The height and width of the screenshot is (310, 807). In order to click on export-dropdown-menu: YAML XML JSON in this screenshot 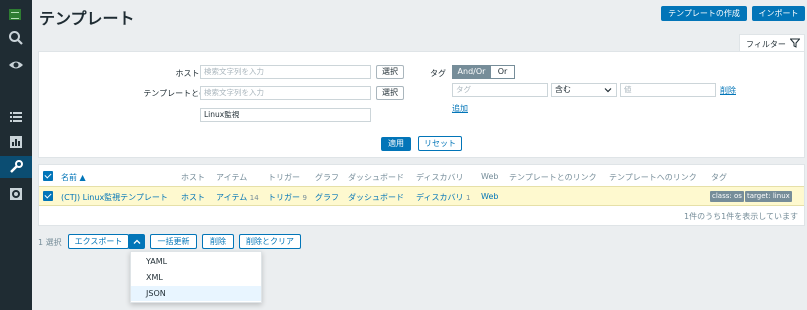, I will do `click(196, 277)`.